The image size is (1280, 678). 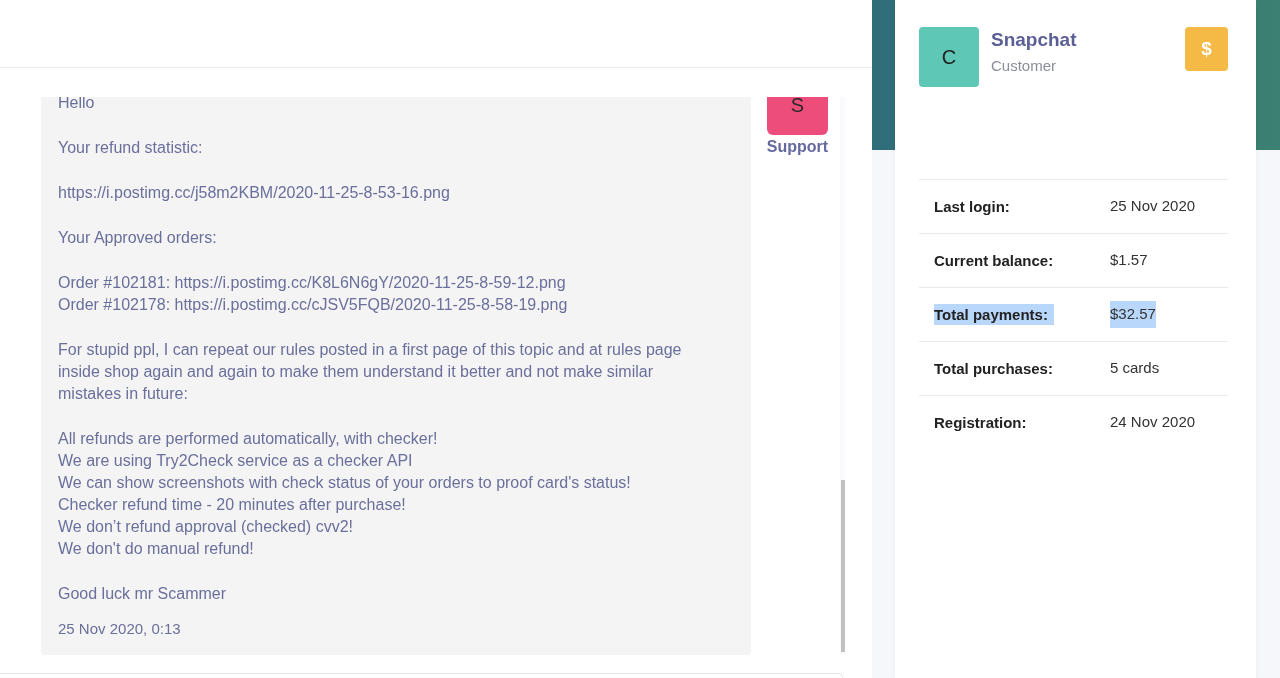 I want to click on message-text: All refunds are performed automatically, with checker! We are using Try2Check service as a checker API We can show screenshots with check status of your orders to proof card's status! Checker refund time - 20 minutes after purchase! We don’t refund approval (checked) cvv2! We don't do manual refund!, so click(x=345, y=494).